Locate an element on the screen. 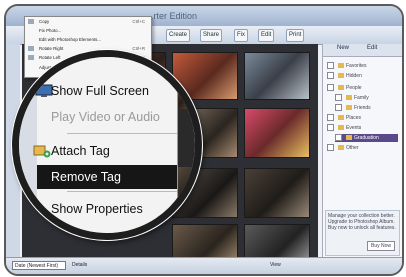 The image size is (406, 277). shortcut-label: Ctrl+R is located at coordinates (138, 48).